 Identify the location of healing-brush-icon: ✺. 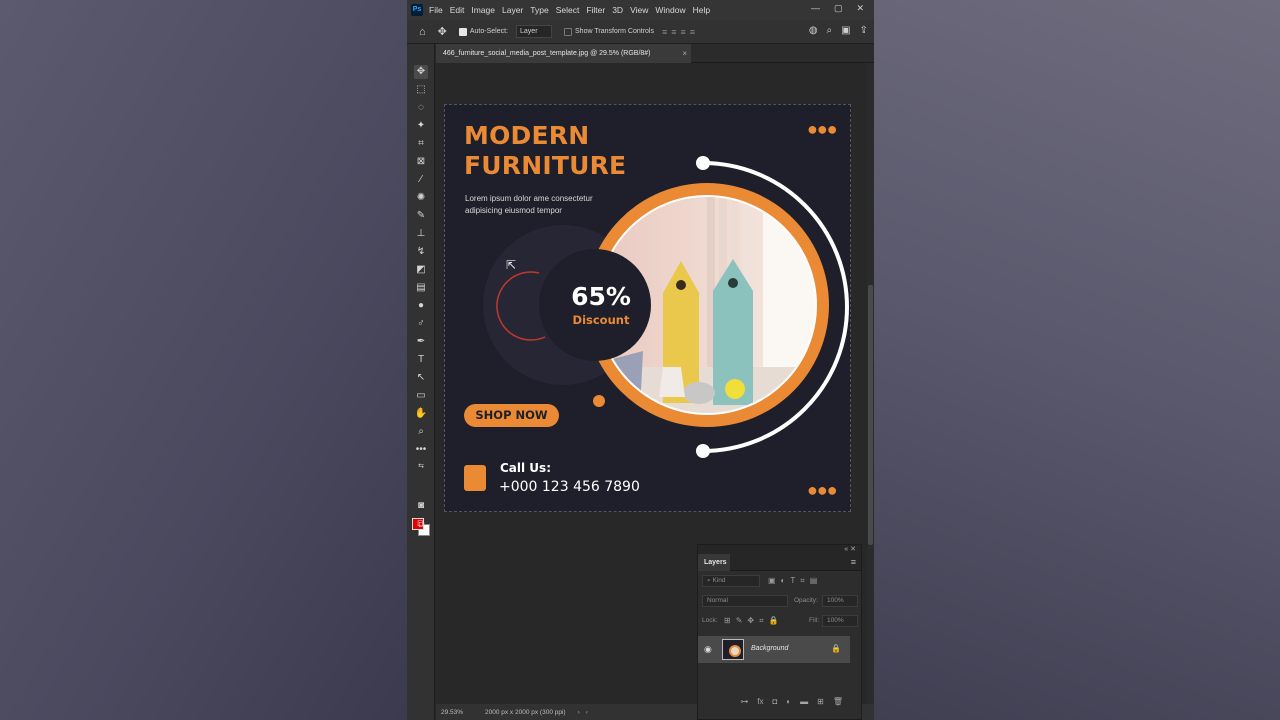
(421, 198).